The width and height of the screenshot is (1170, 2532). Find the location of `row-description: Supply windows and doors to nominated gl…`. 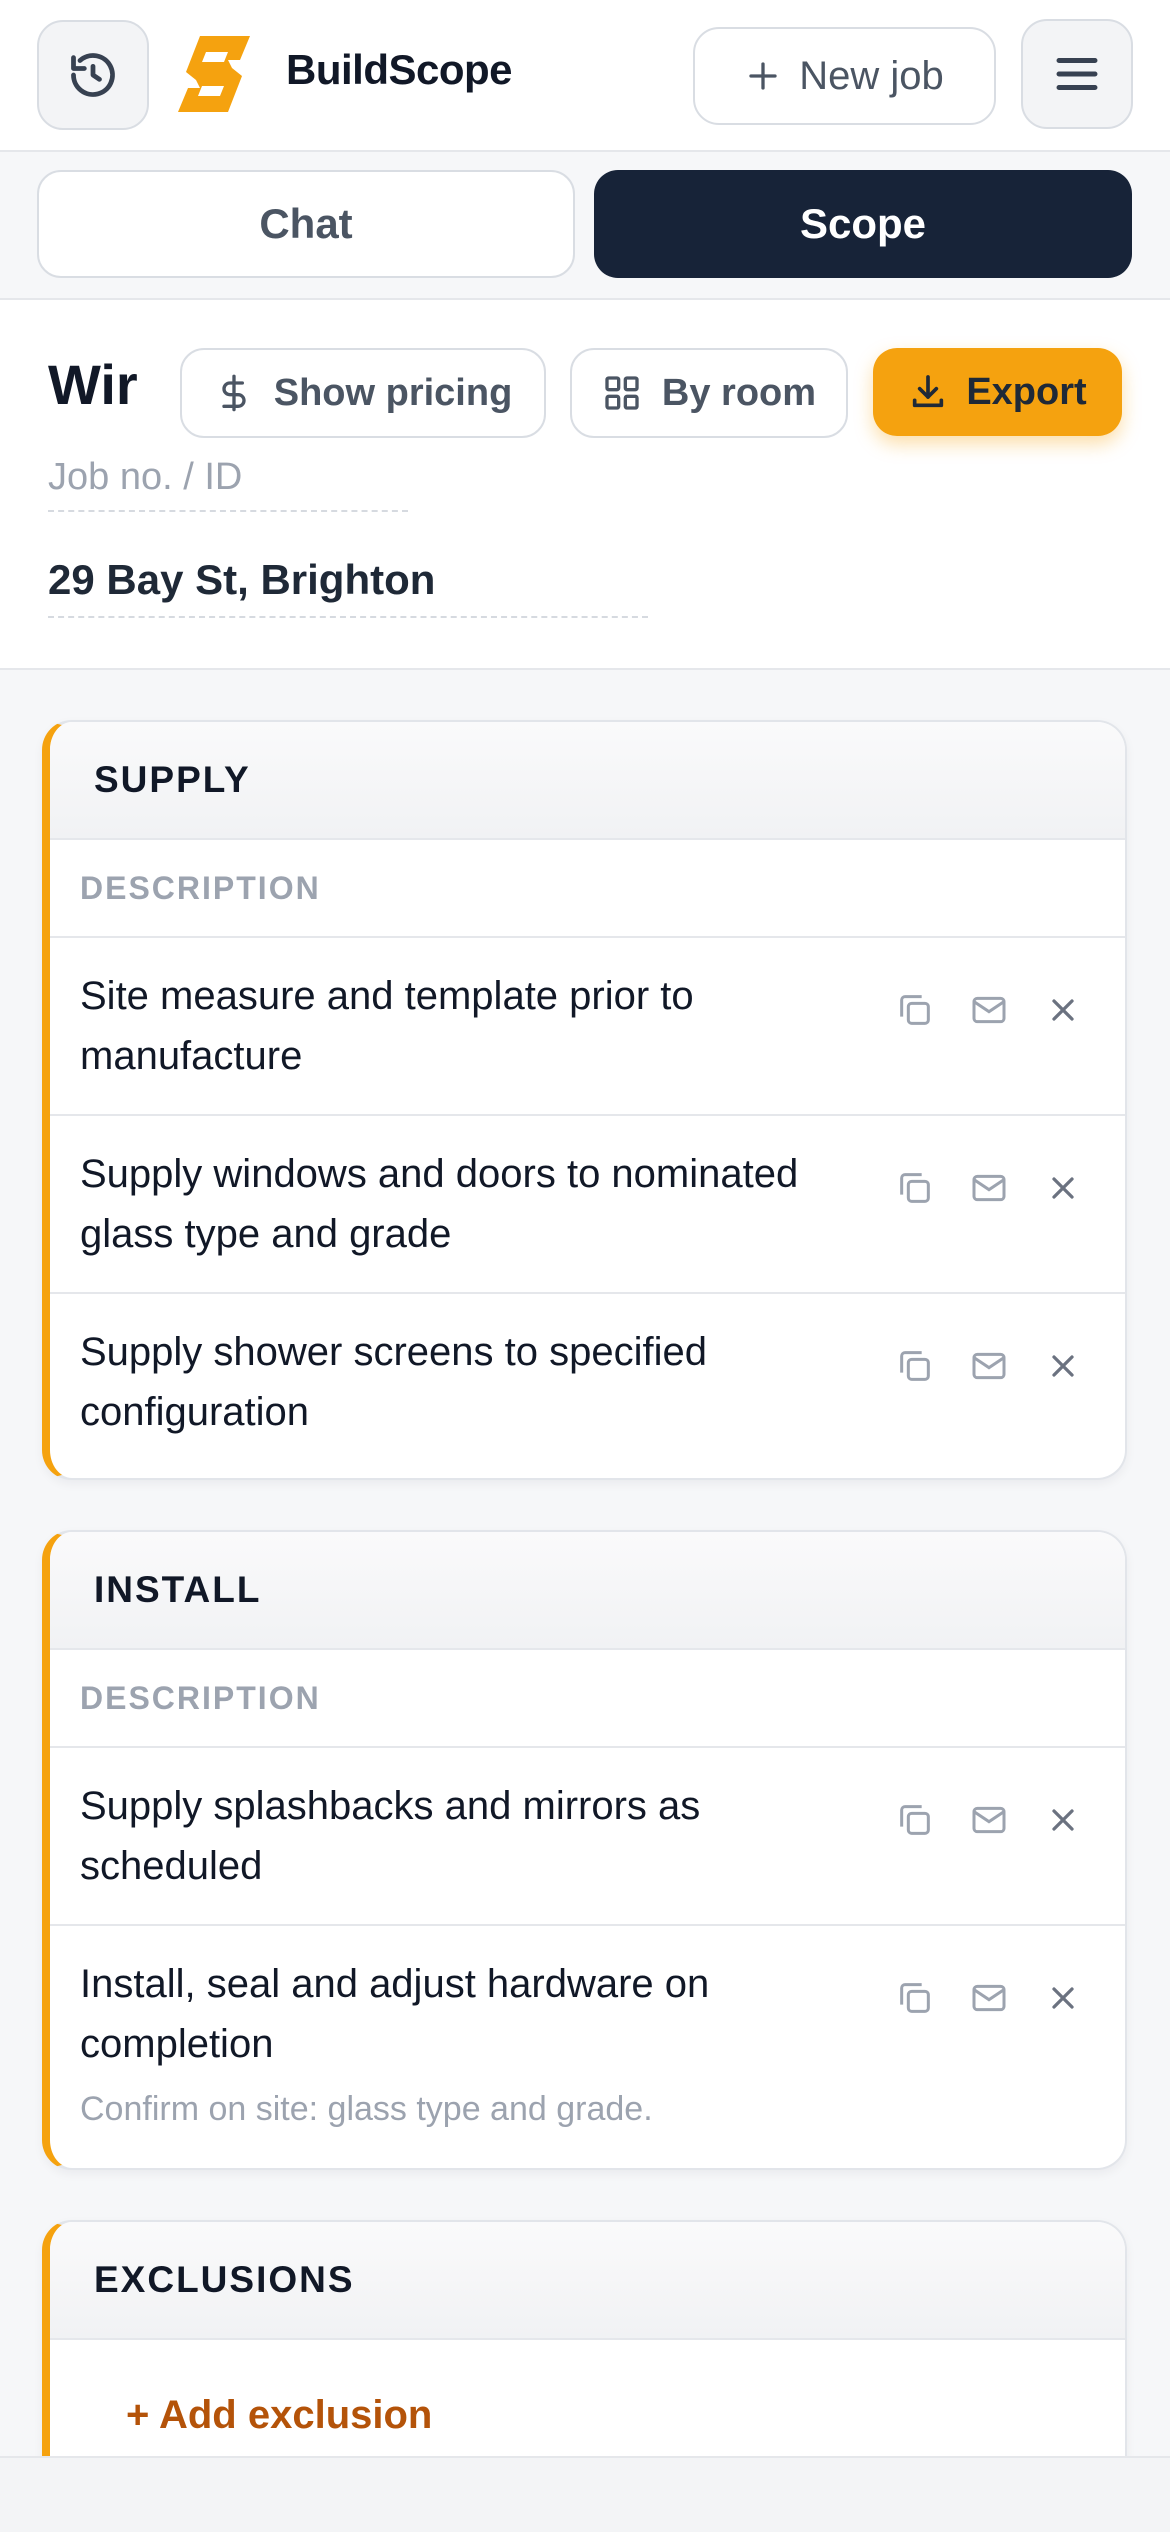

row-description: Supply windows and doors to nominated gl… is located at coordinates (477, 1204).